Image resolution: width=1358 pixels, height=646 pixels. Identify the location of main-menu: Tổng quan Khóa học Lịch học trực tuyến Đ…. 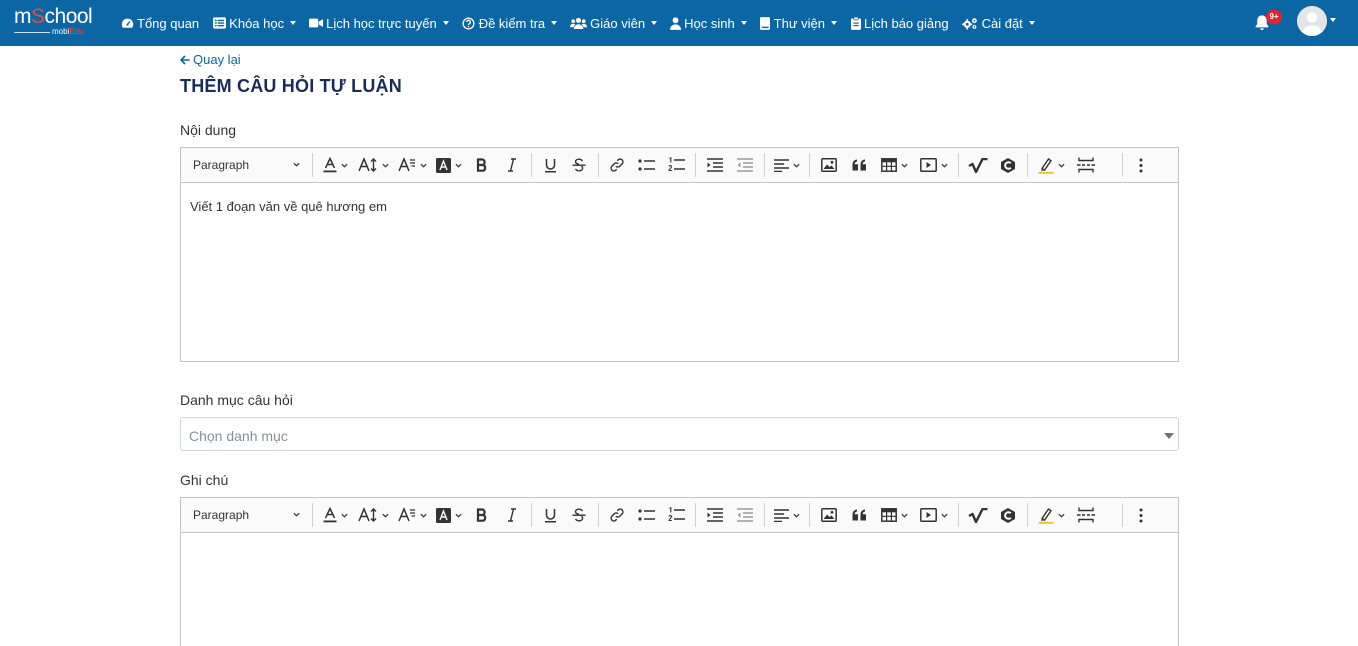
(584, 23).